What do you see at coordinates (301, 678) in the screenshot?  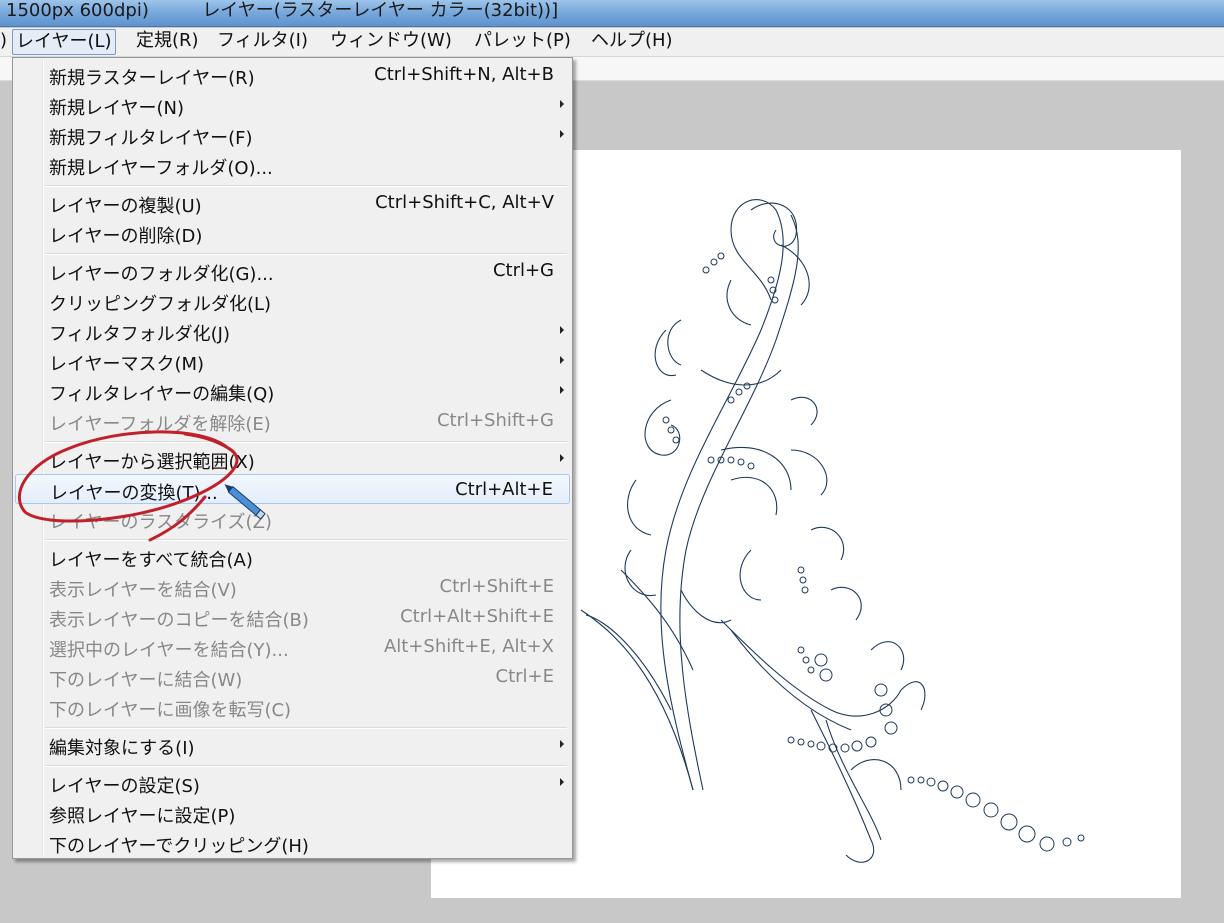 I see `menu-item-merge-down: 下のレイヤーに結合(W) Ctrl+E` at bounding box center [301, 678].